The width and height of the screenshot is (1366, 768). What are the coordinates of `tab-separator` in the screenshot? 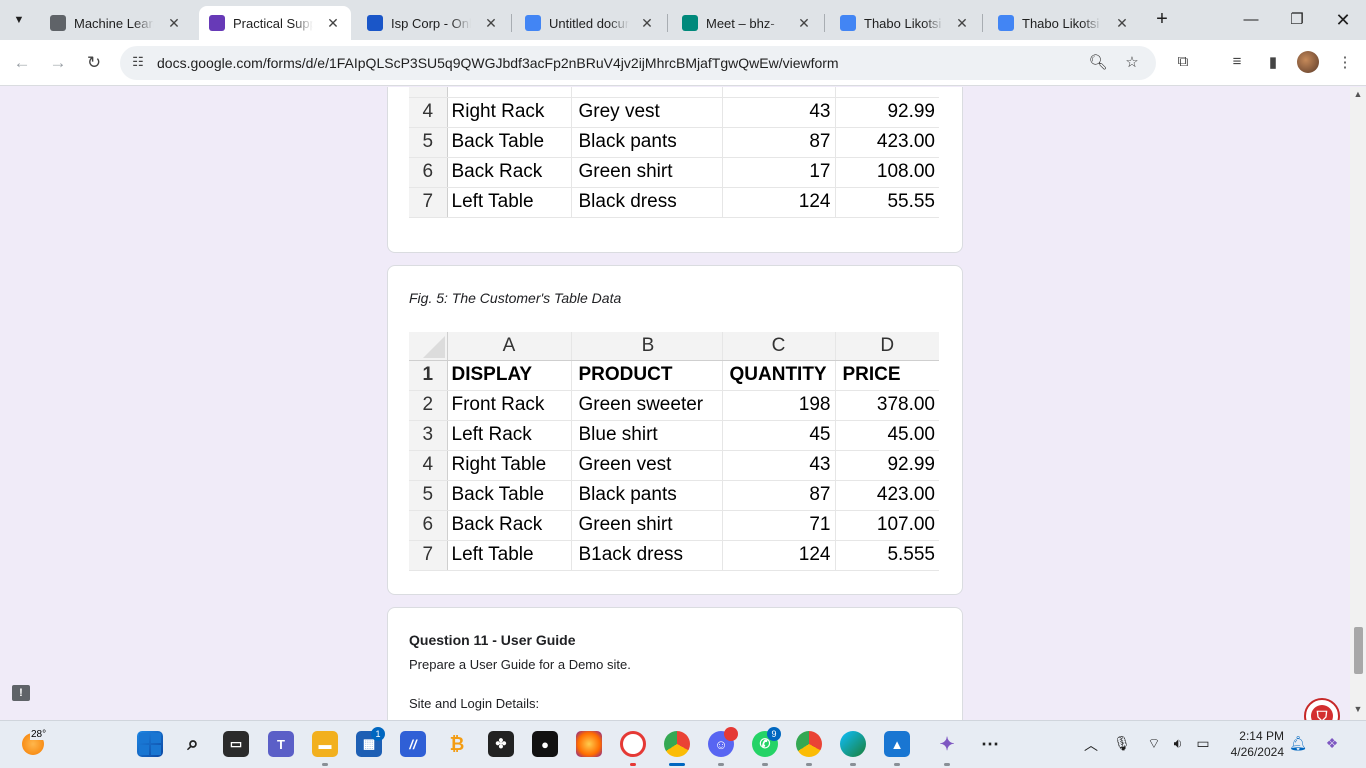 It's located at (982, 23).